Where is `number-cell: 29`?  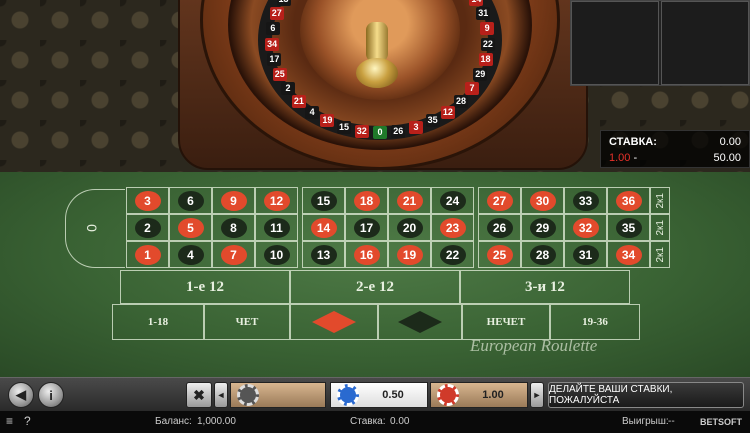
number-cell: 29 is located at coordinates (542, 227).